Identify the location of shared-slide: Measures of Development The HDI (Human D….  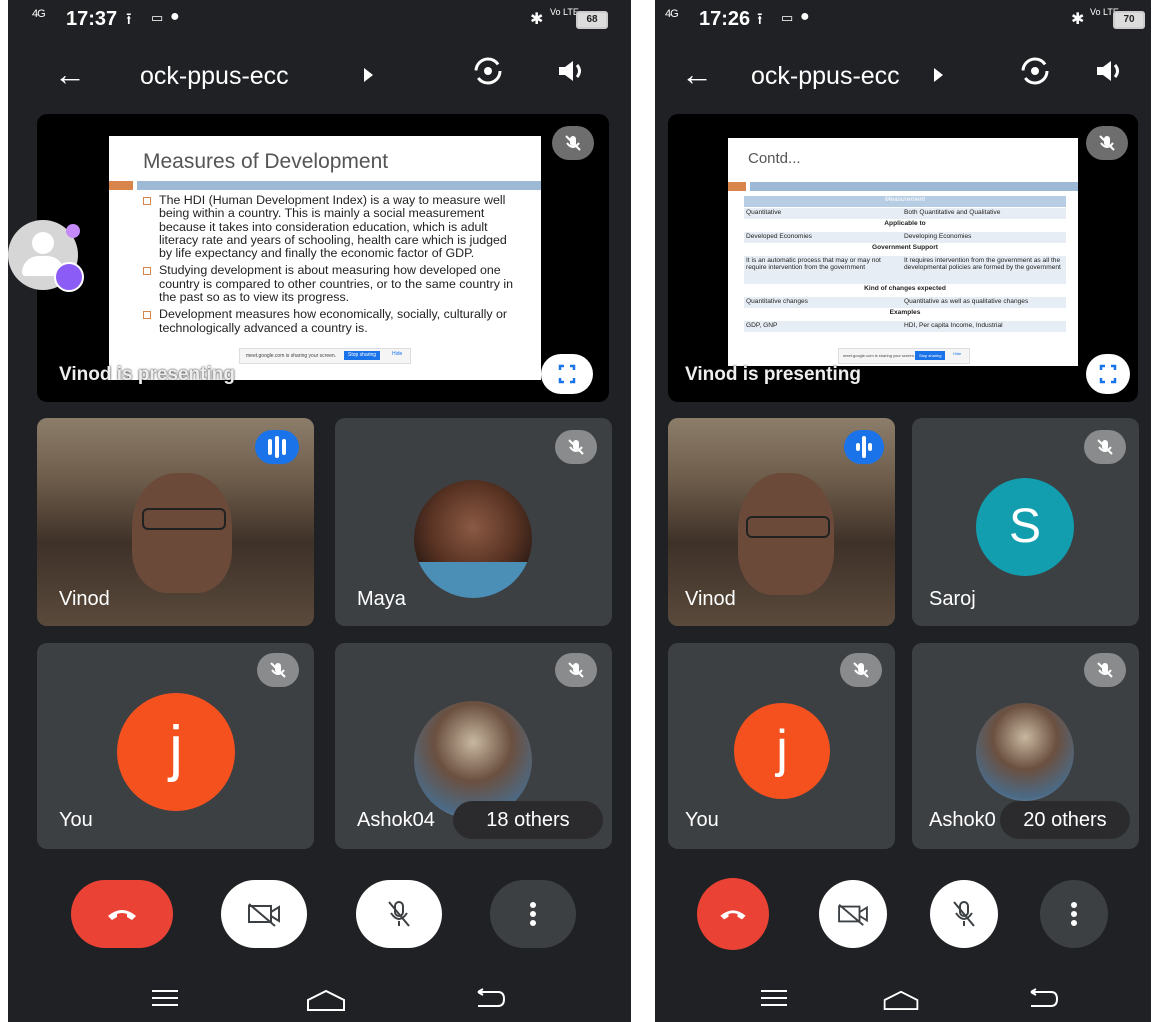
(325, 258).